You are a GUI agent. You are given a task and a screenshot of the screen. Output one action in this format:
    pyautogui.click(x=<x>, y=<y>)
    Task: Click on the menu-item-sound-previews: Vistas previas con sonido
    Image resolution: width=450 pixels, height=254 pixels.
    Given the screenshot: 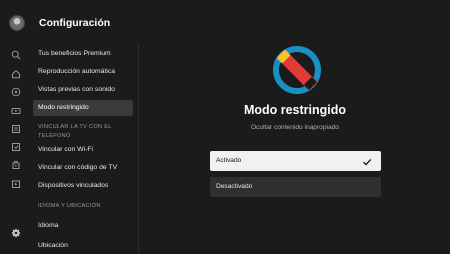 What is the action you would take?
    pyautogui.click(x=83, y=90)
    